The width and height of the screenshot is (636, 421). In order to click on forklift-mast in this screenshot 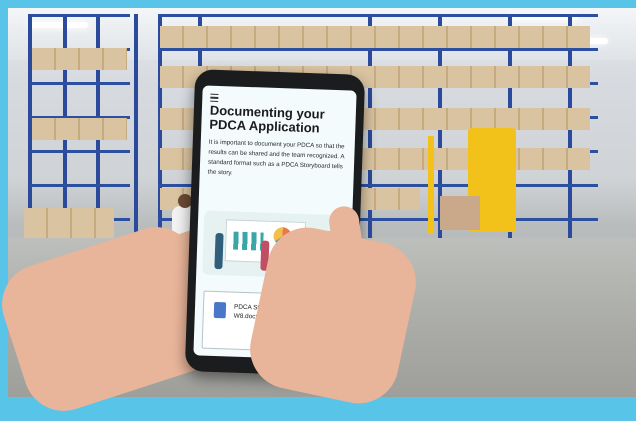, I will do `click(431, 185)`.